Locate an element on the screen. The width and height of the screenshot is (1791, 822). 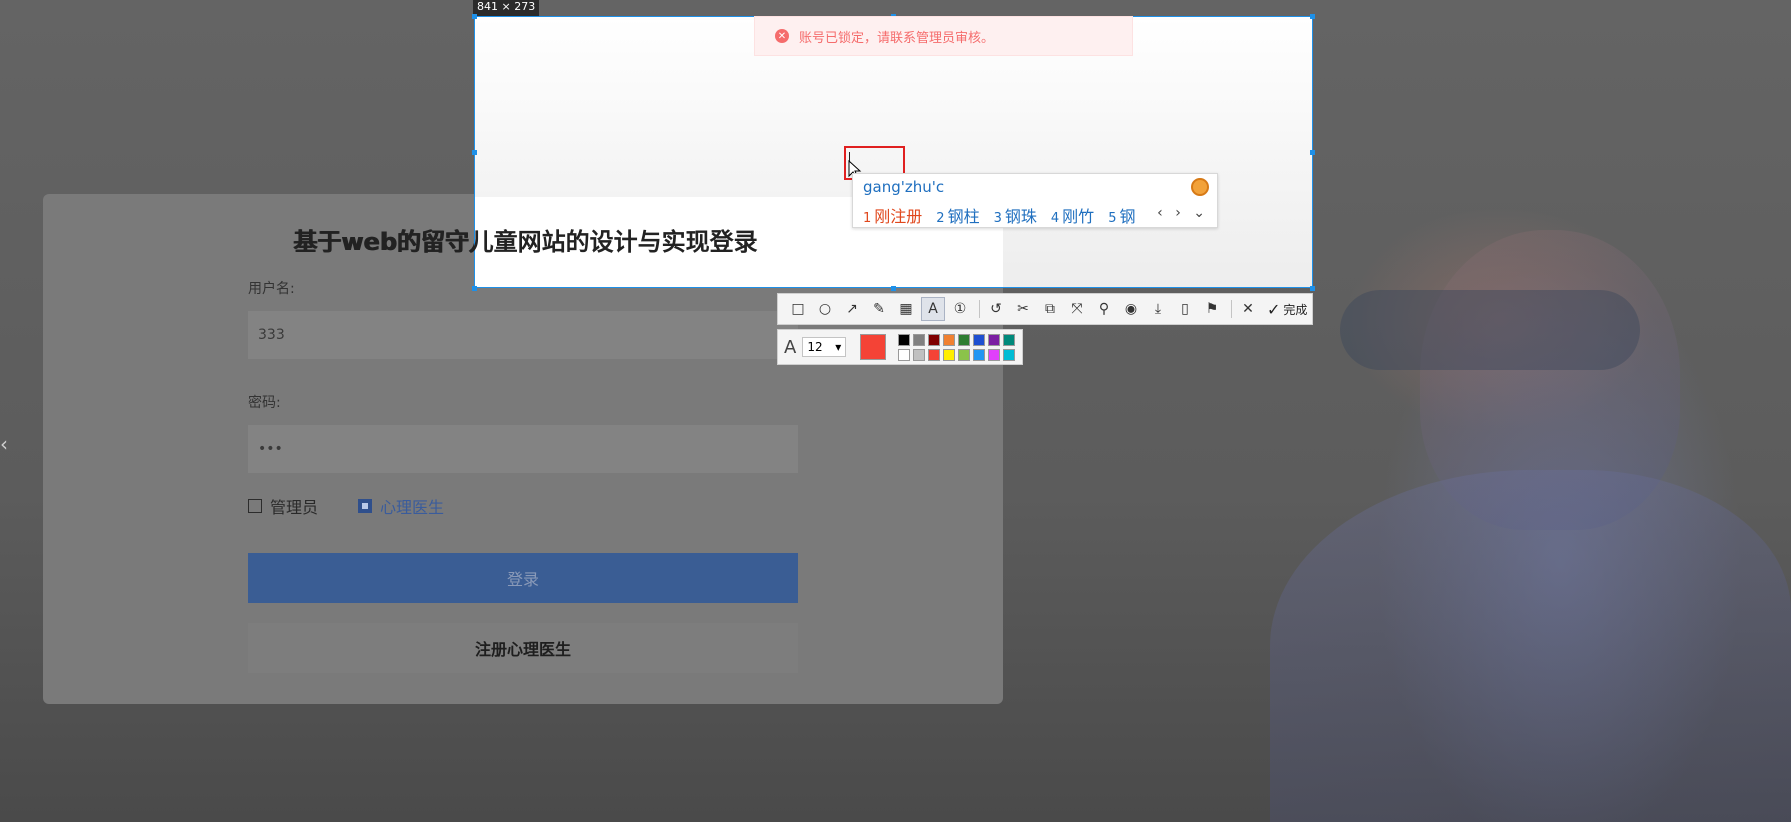
done-label: 完成 is located at coordinates (1295, 309).